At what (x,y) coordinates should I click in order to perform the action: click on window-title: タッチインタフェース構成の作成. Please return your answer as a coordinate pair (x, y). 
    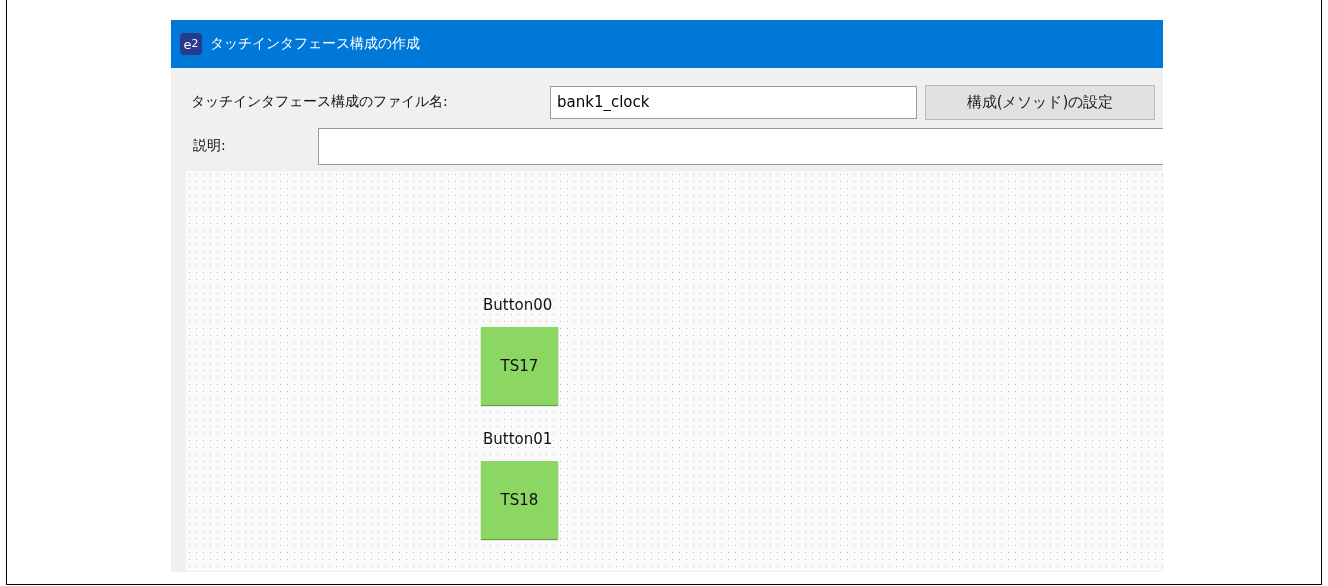
    Looking at the image, I should click on (315, 44).